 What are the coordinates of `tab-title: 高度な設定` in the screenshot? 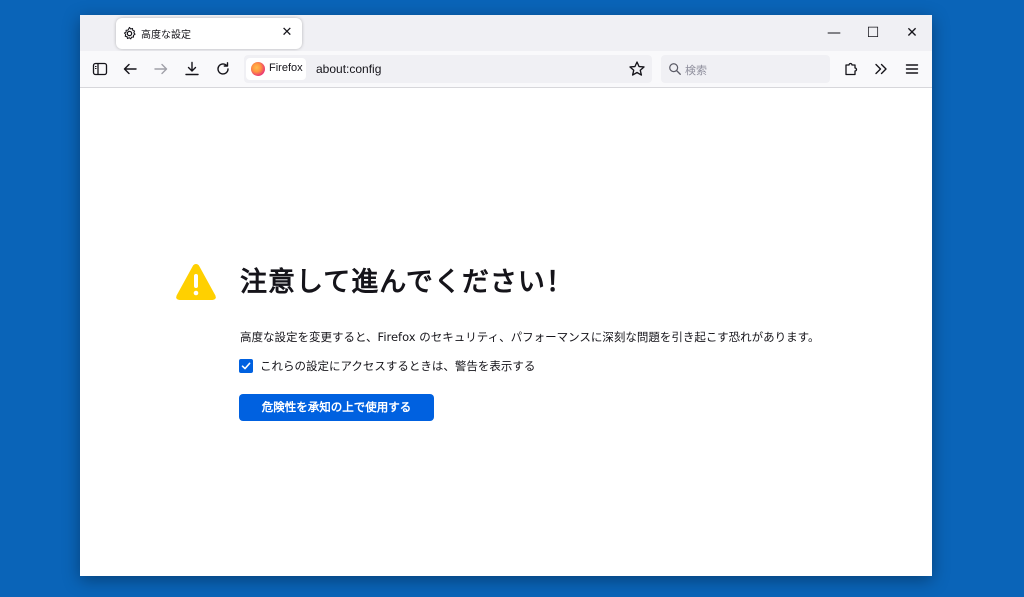 It's located at (166, 35).